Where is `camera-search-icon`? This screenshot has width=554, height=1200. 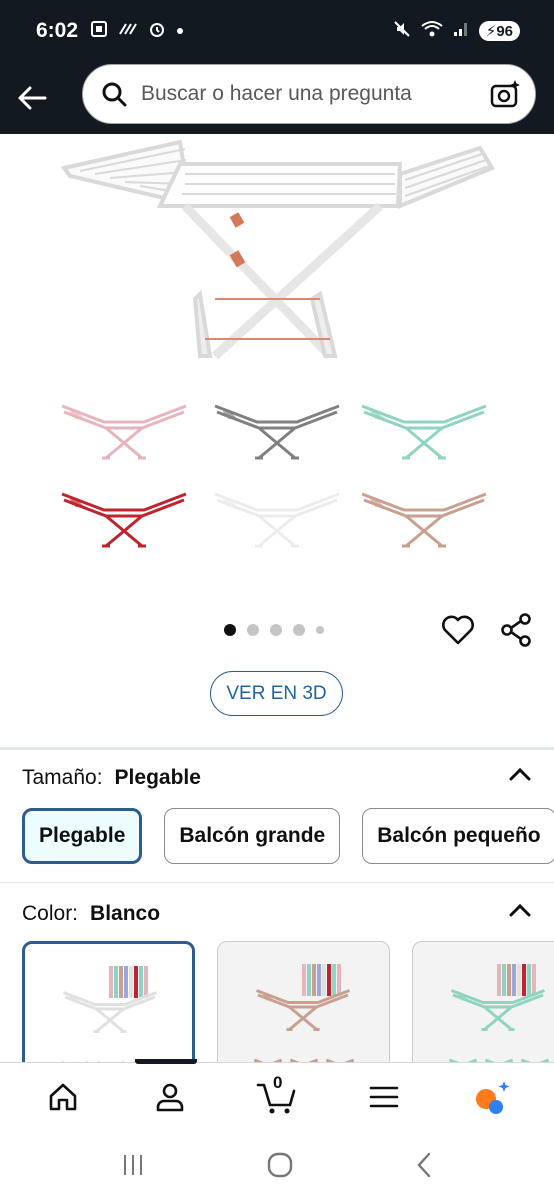 camera-search-icon is located at coordinates (505, 94).